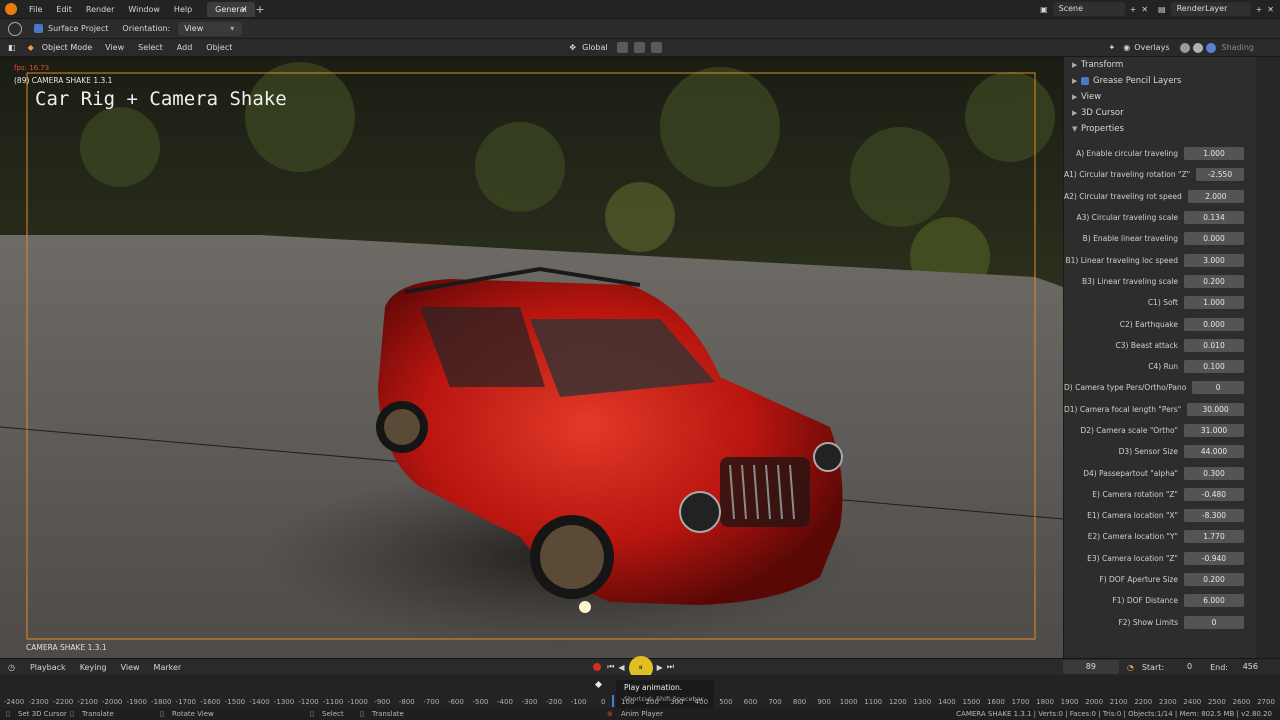 This screenshot has height=720, width=1280. Describe the element at coordinates (11, 667) in the screenshot. I see `timeline-editor-icon: ◷` at that location.